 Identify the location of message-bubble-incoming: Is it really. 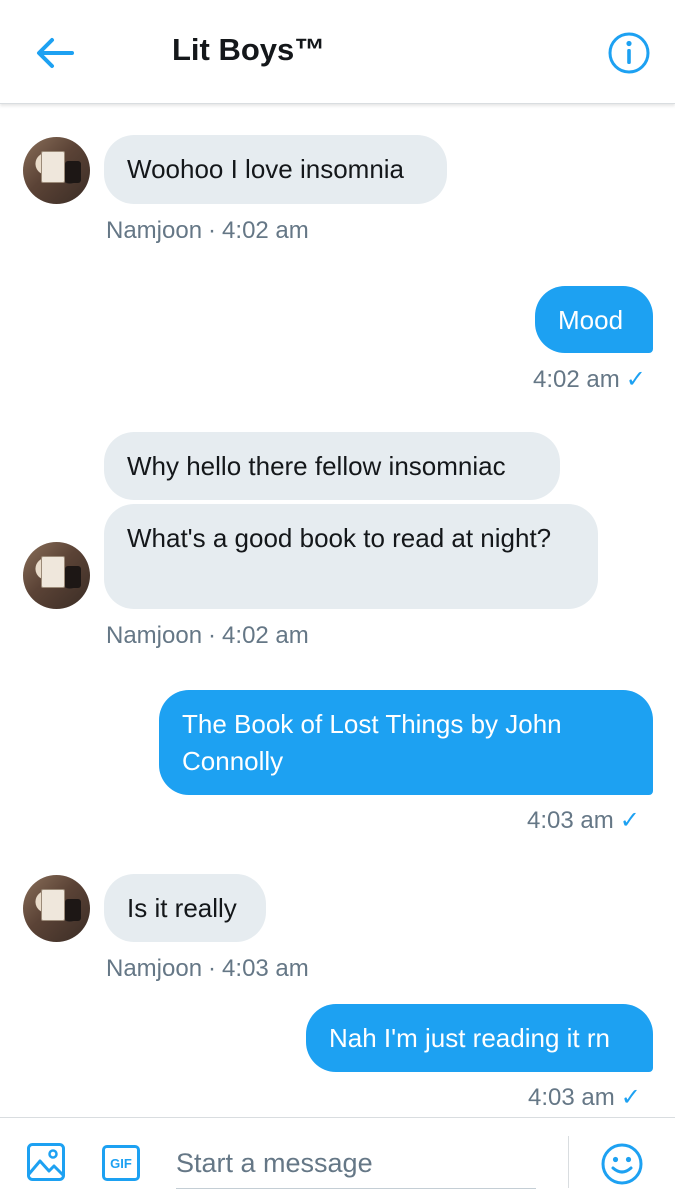
(185, 908).